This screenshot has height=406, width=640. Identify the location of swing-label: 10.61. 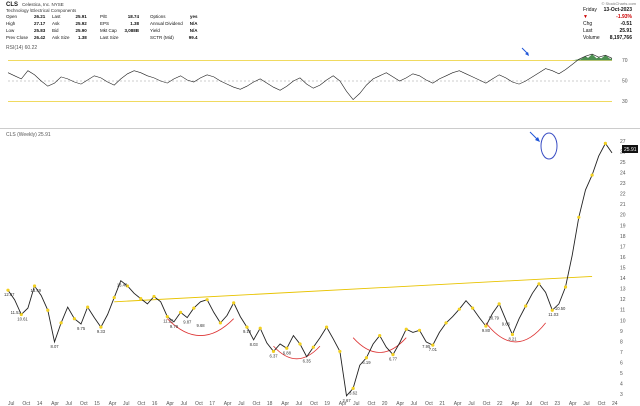
(22, 318).